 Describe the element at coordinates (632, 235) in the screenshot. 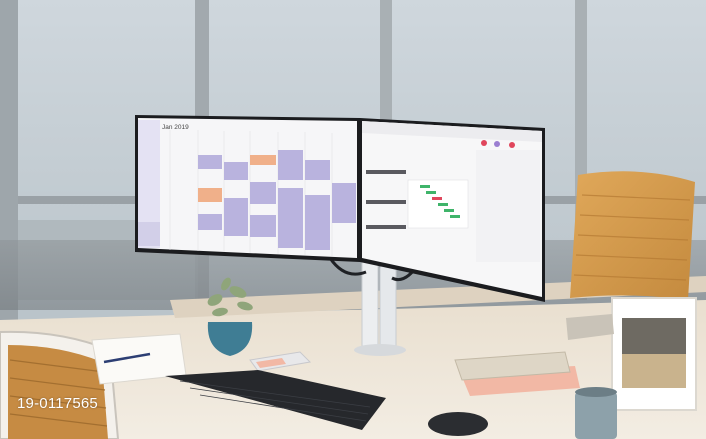

I see `orange-chair` at that location.